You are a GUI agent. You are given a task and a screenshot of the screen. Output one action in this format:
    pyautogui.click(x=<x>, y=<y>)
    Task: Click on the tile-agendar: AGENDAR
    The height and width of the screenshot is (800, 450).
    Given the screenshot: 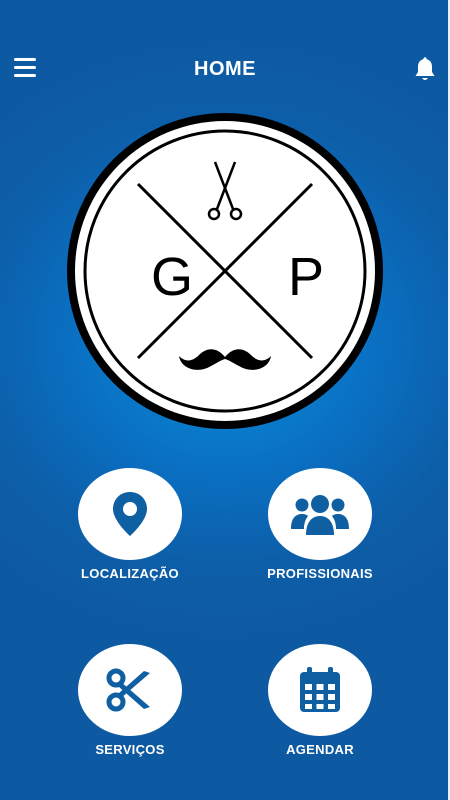 What is the action you would take?
    pyautogui.click(x=320, y=700)
    